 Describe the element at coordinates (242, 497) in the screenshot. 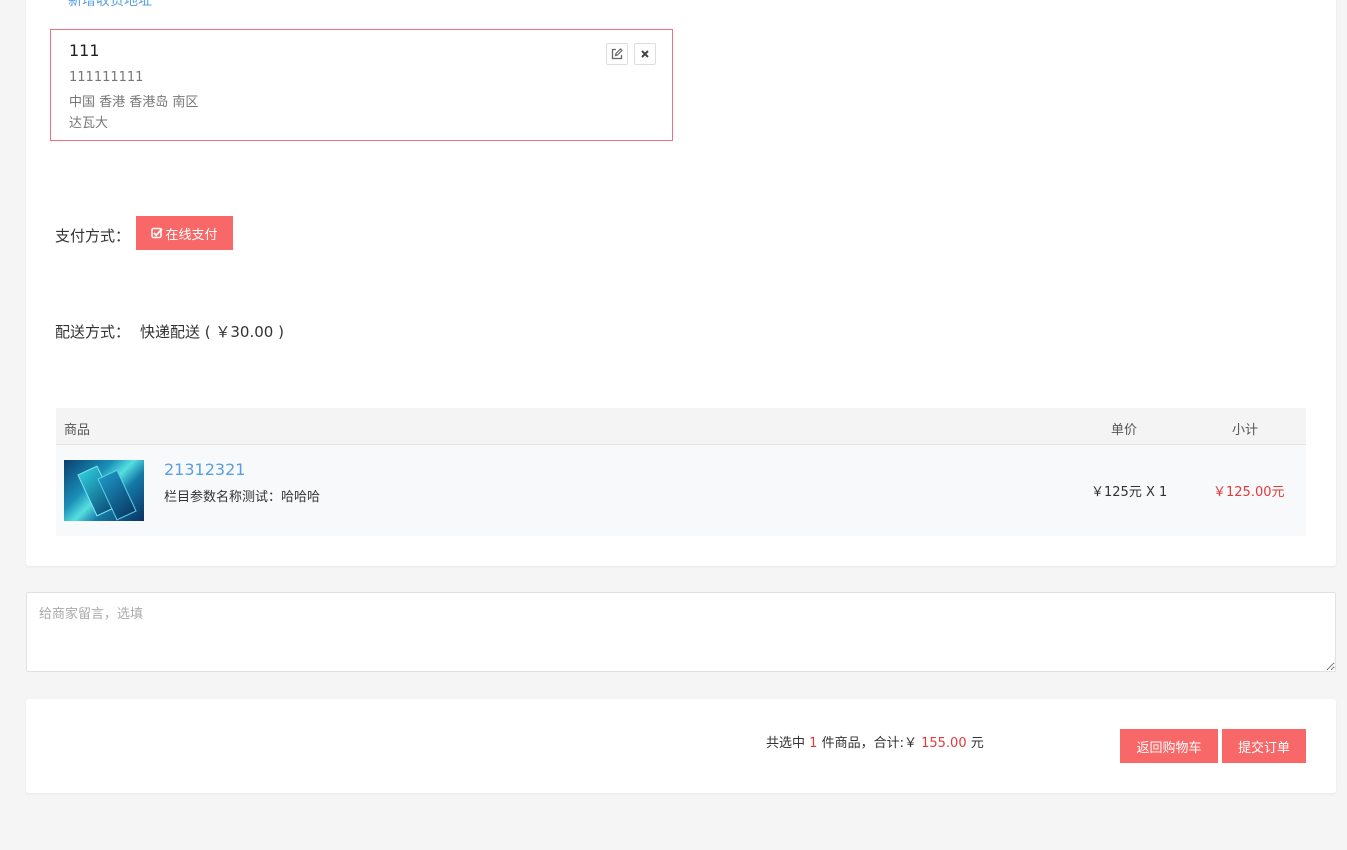

I see `product-attribute: 栏目参数名称测试：哈哈哈` at that location.